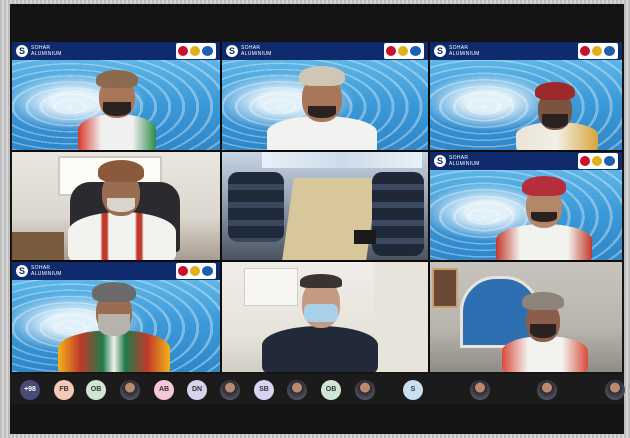 The image size is (630, 438). I want to click on wall-frame, so click(445, 288).